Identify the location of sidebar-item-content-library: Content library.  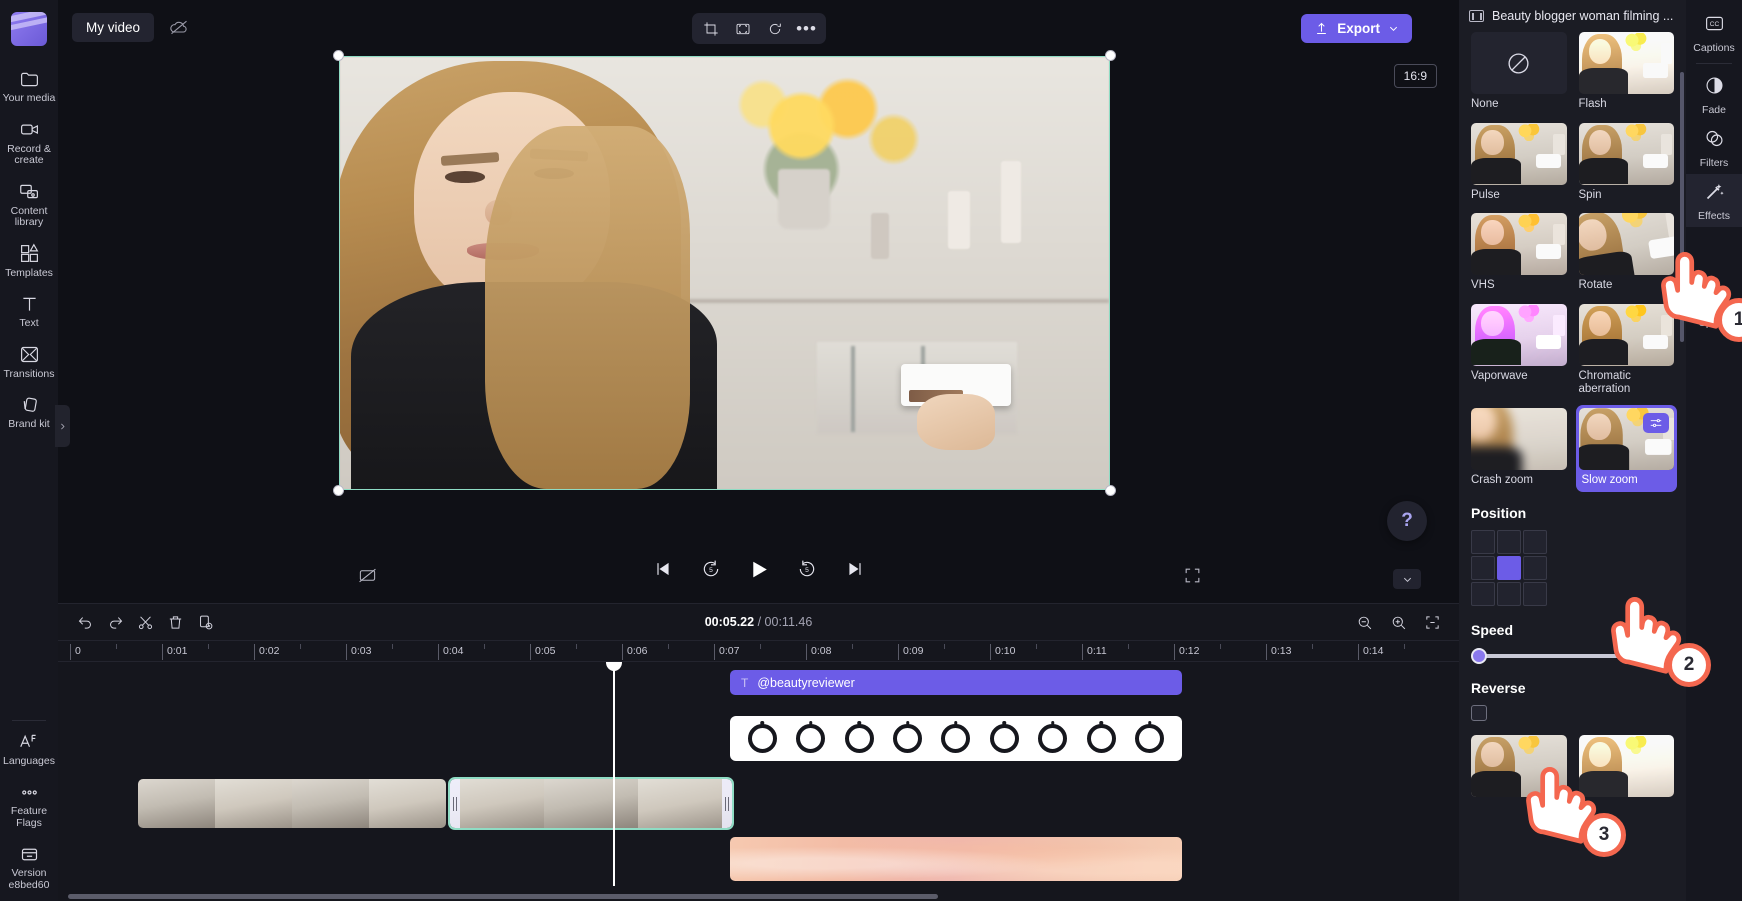
(29, 204).